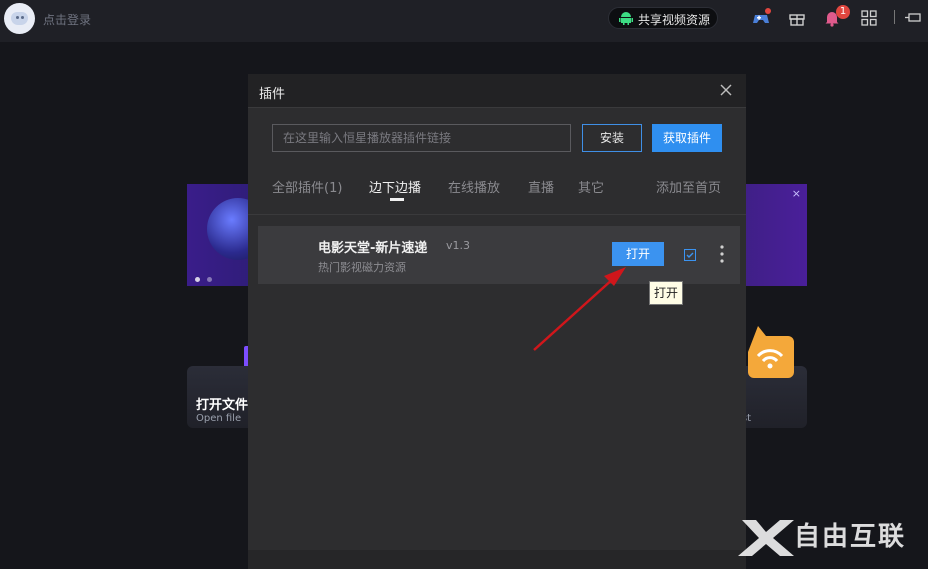 The image size is (928, 569). Describe the element at coordinates (687, 138) in the screenshot. I see `get-plugins-button: 获取插件` at that location.